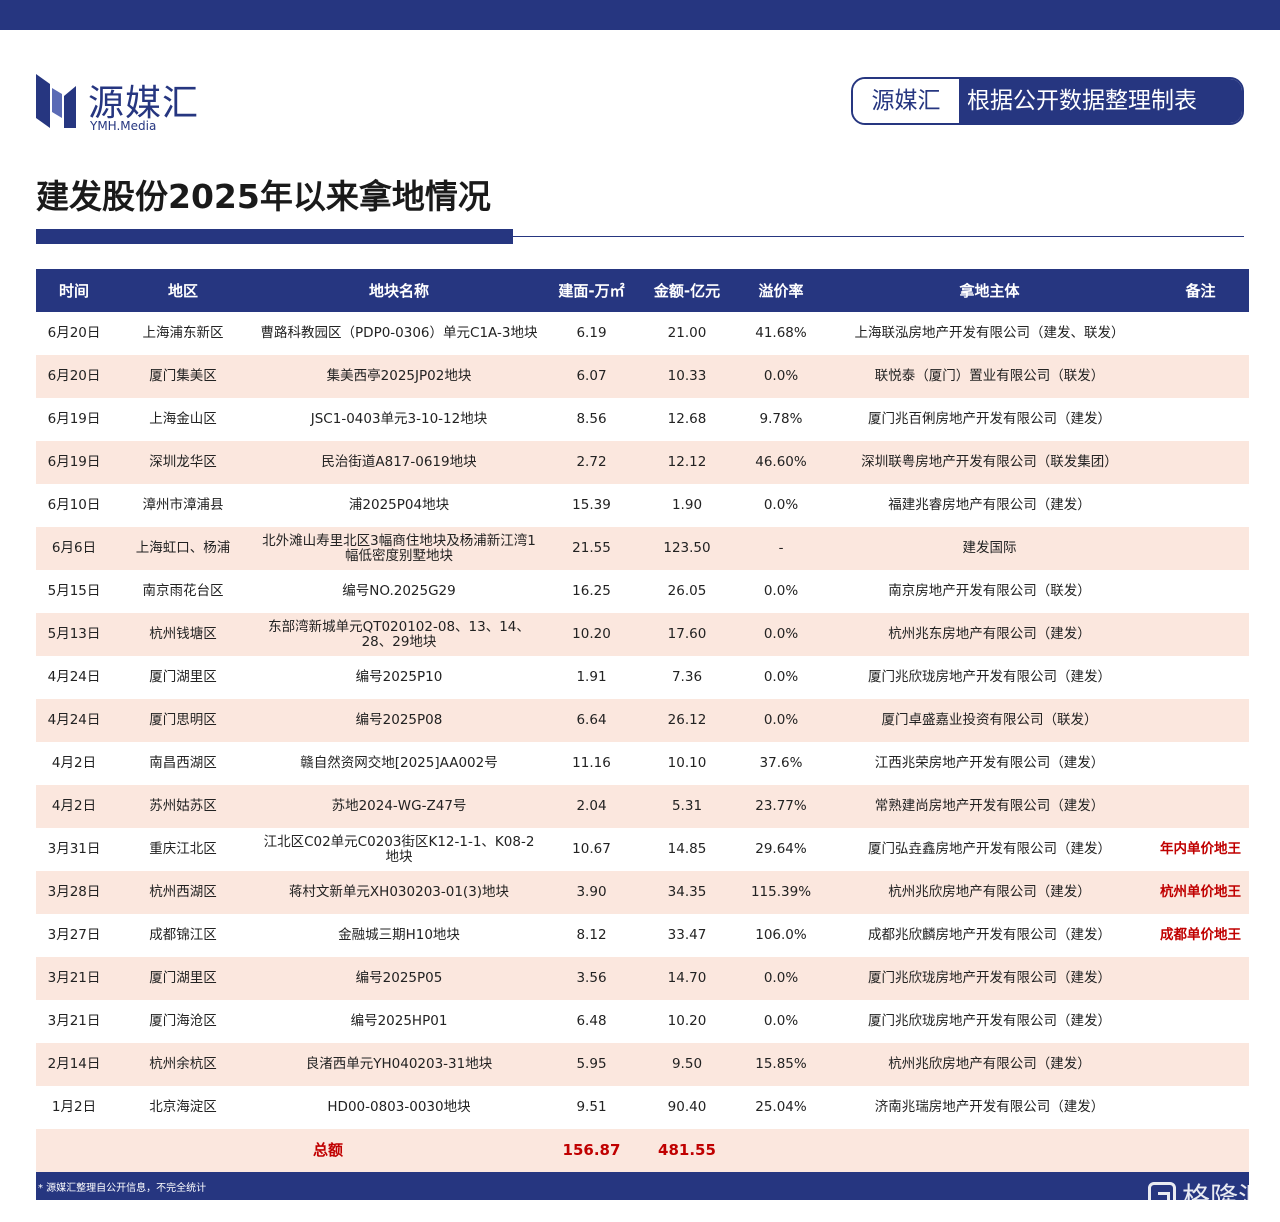  I want to click on cell-region: 南京雨花台区, so click(183, 591).